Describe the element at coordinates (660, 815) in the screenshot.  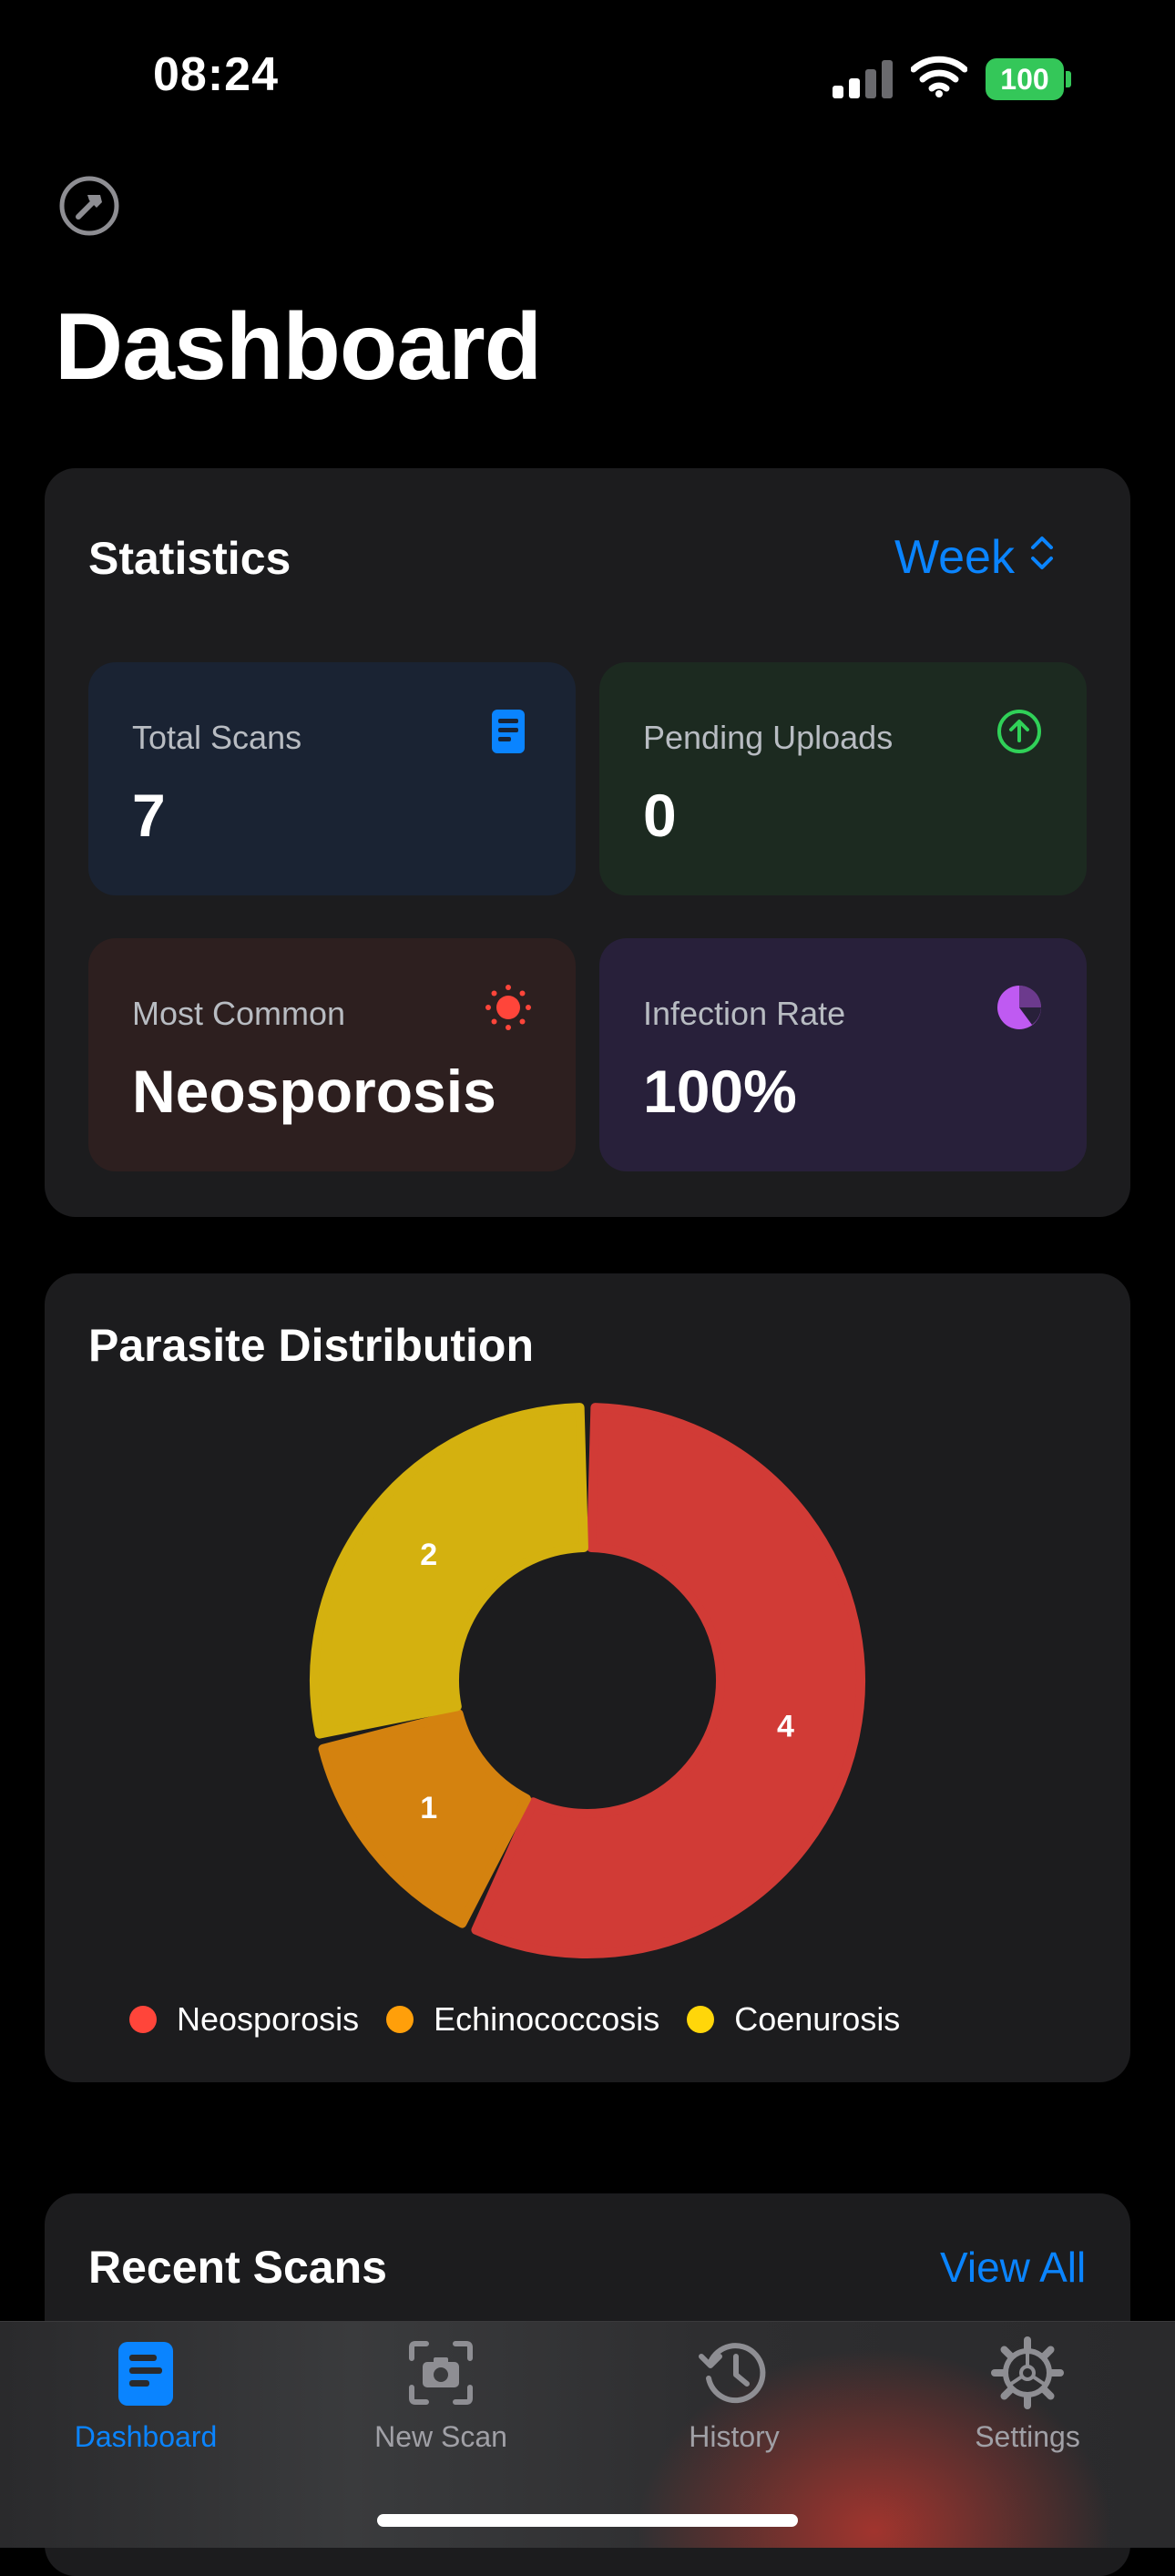
I see `pending-uploads-value: 0` at that location.